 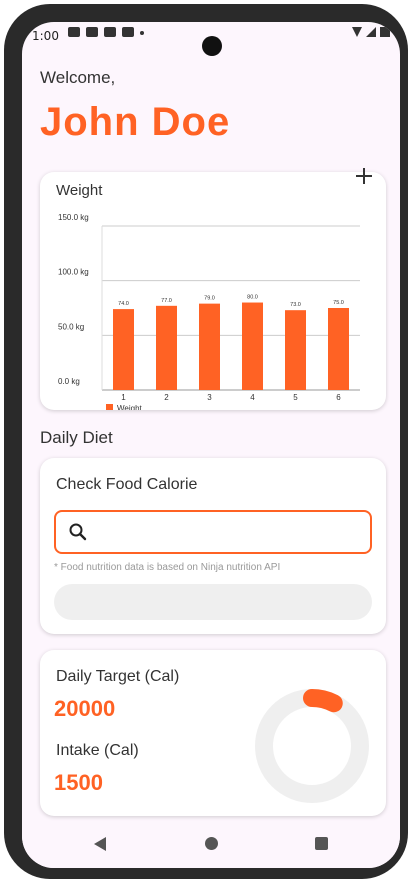 I want to click on daily-diet-title: Daily Diet, so click(x=76, y=437).